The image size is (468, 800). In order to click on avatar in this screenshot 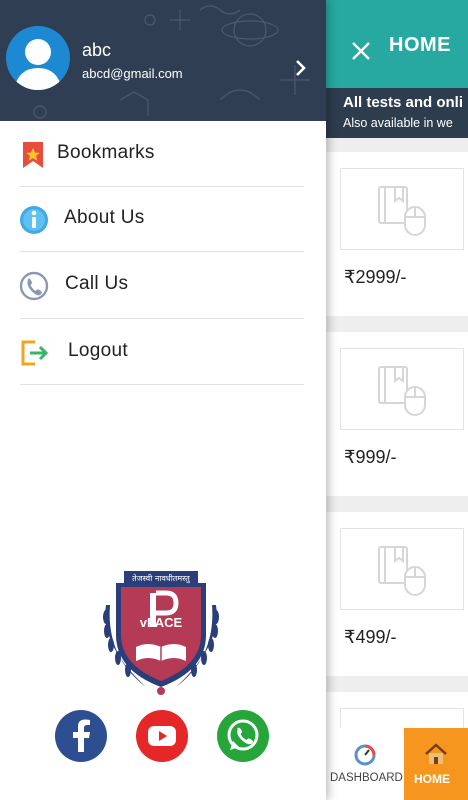, I will do `click(38, 58)`.